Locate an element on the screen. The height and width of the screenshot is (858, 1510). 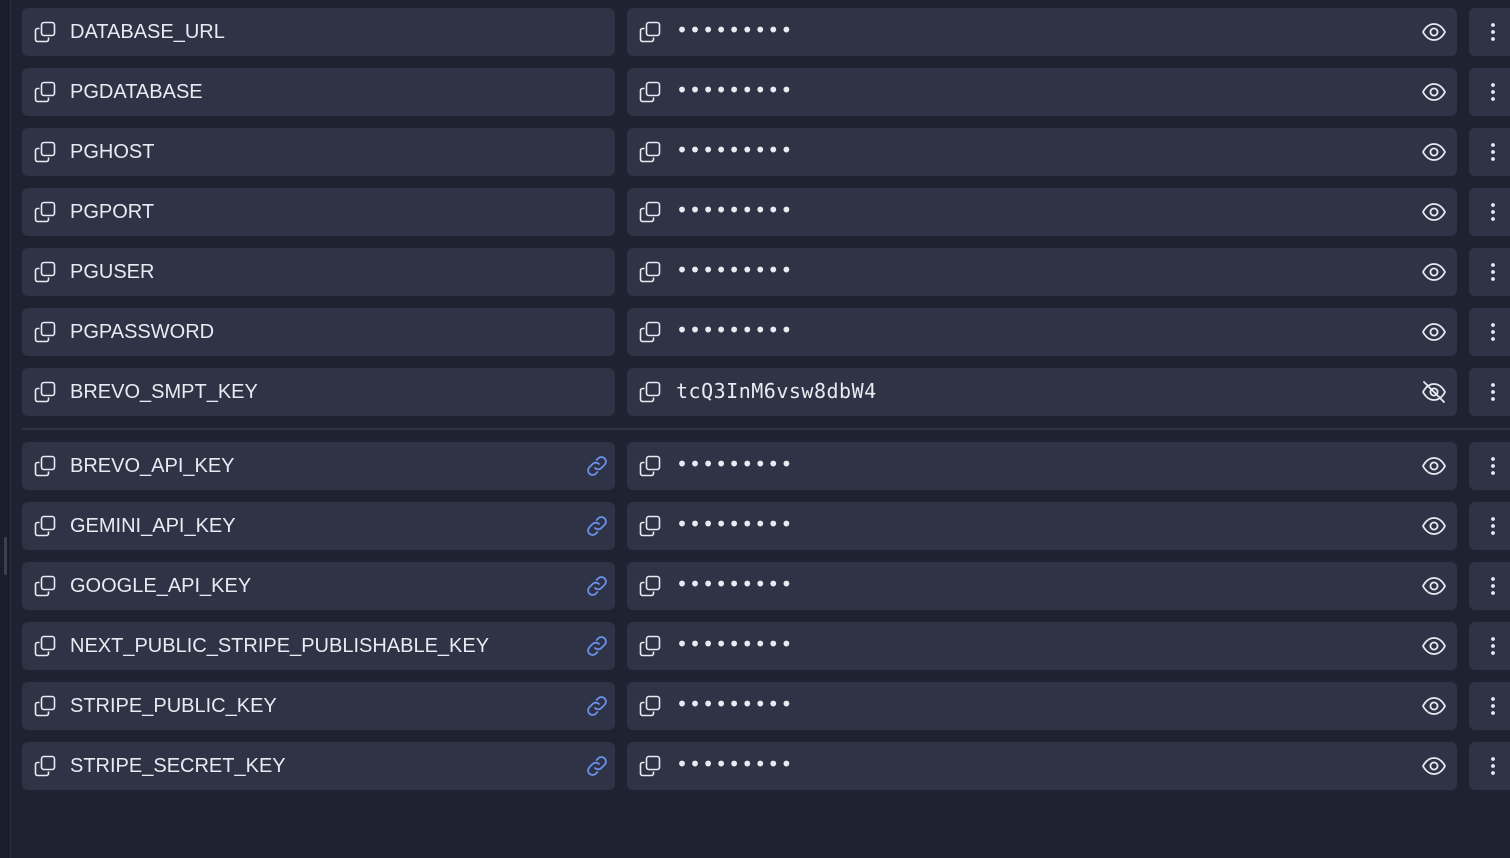
variable-name-cell: PGPORT is located at coordinates (318, 212).